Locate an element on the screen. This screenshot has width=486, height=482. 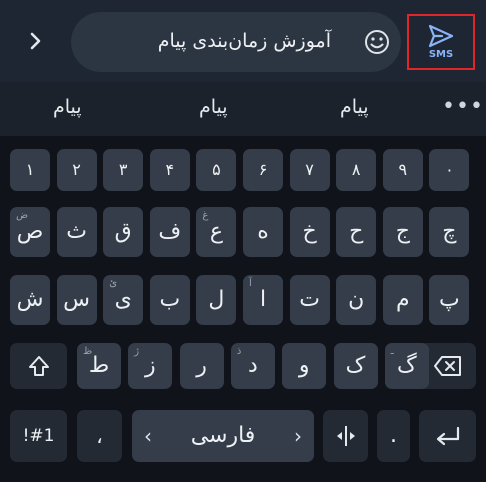
letter-key: ن is located at coordinates (356, 300).